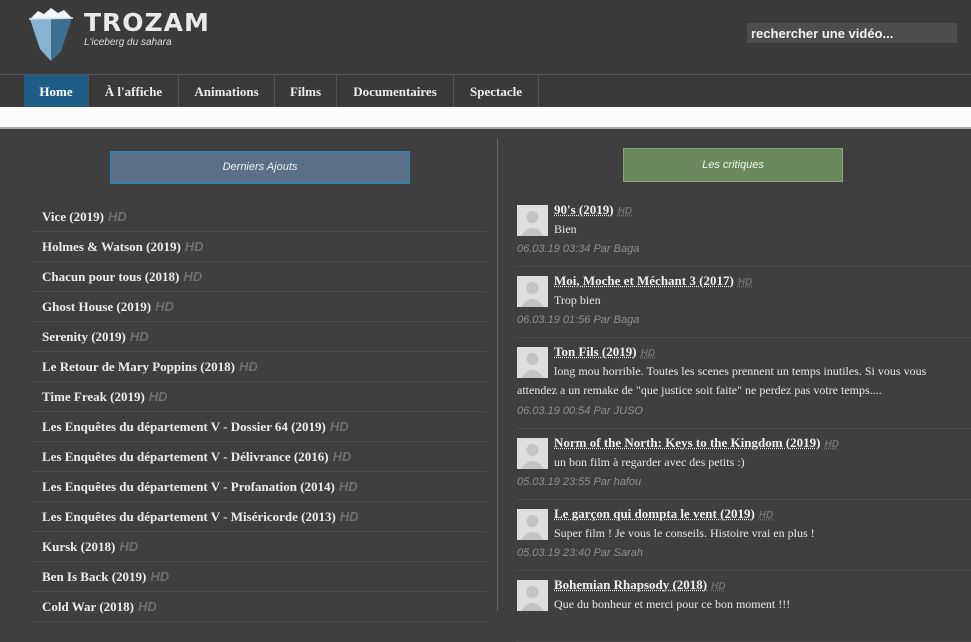 The height and width of the screenshot is (642, 971). I want to click on review-meta: 05.03.19 23:40 Par Sarah, so click(580, 553).